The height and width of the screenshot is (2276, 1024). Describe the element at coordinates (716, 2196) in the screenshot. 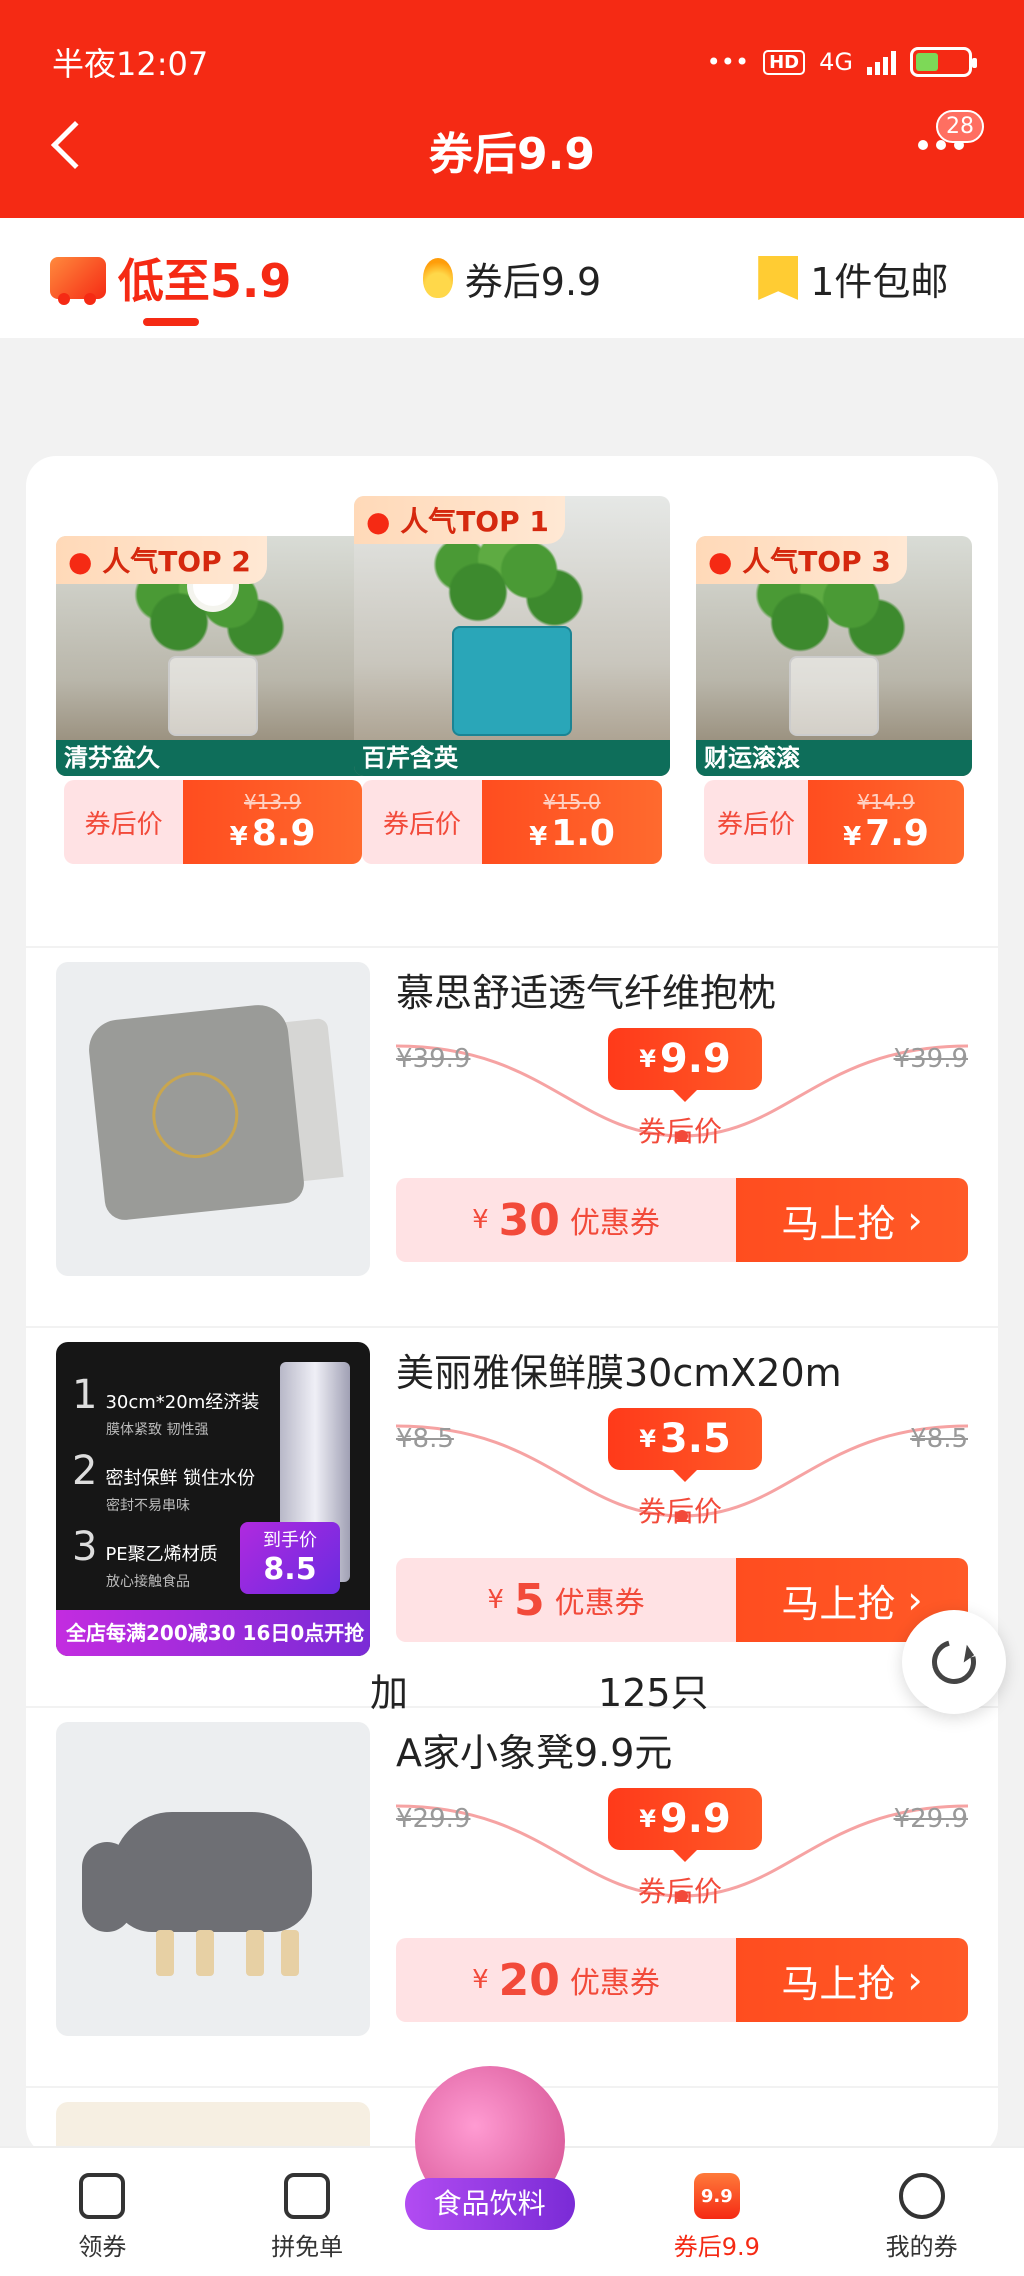

I see `nine-nine-icon: 9.9` at that location.